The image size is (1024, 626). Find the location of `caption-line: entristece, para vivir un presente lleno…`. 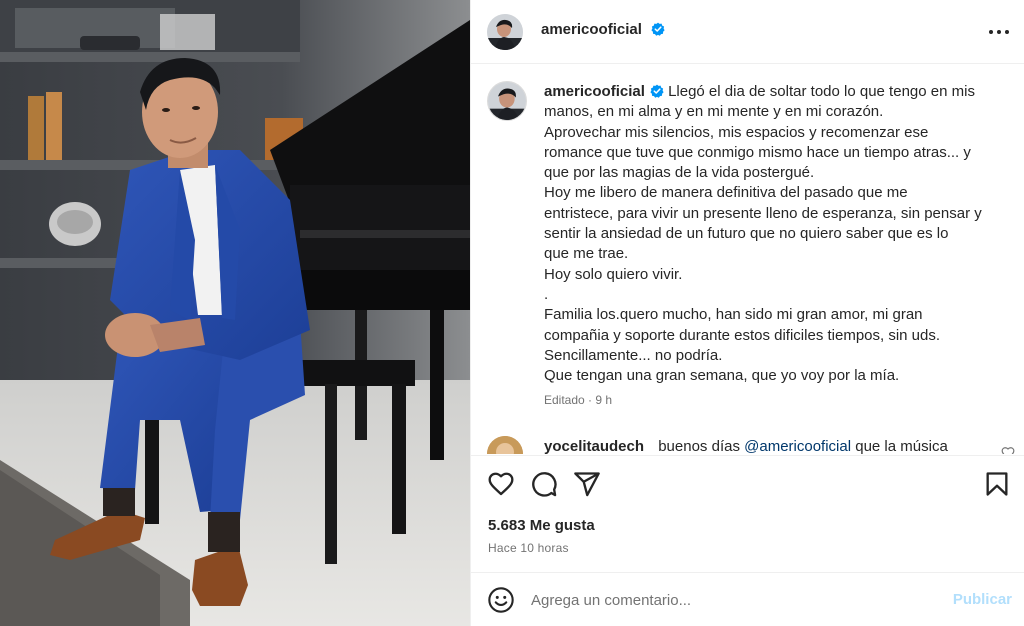

caption-line: entristece, para vivir un presente lleno… is located at coordinates (763, 213).